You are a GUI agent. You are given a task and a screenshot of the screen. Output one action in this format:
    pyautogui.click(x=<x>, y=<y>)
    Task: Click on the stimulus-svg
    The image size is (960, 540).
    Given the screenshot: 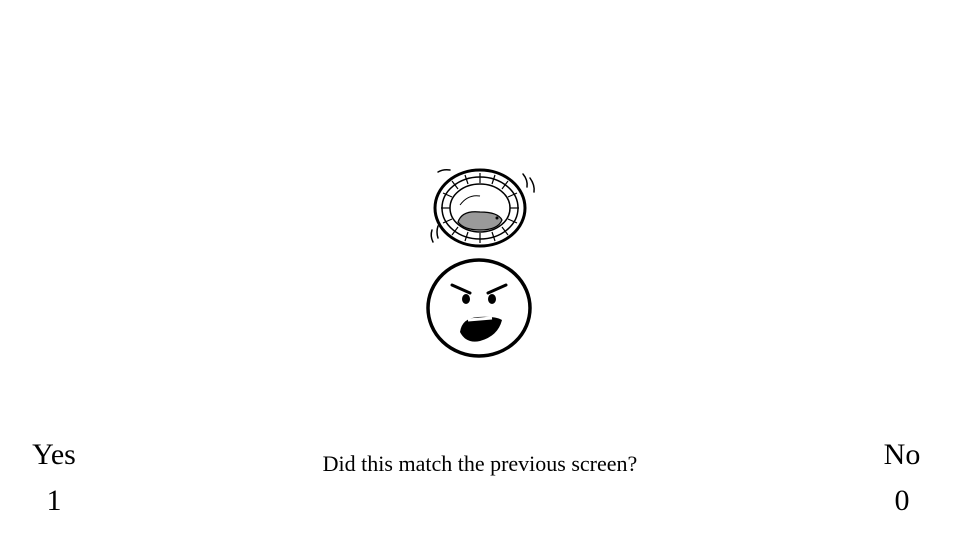 What is the action you would take?
    pyautogui.click(x=480, y=263)
    